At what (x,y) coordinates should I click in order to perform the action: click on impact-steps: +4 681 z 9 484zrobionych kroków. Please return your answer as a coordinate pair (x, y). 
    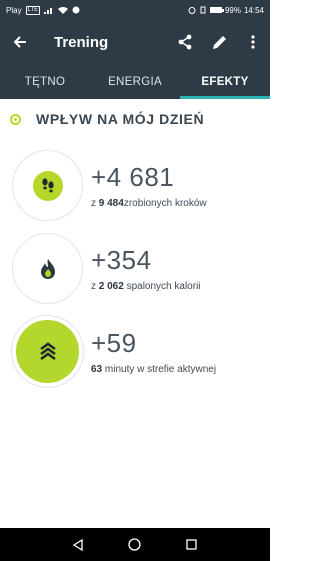
    Looking at the image, I should click on (137, 187).